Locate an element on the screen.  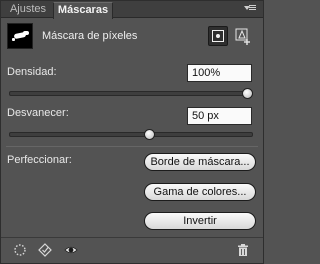
chevron-down-icon is located at coordinates (247, 8).